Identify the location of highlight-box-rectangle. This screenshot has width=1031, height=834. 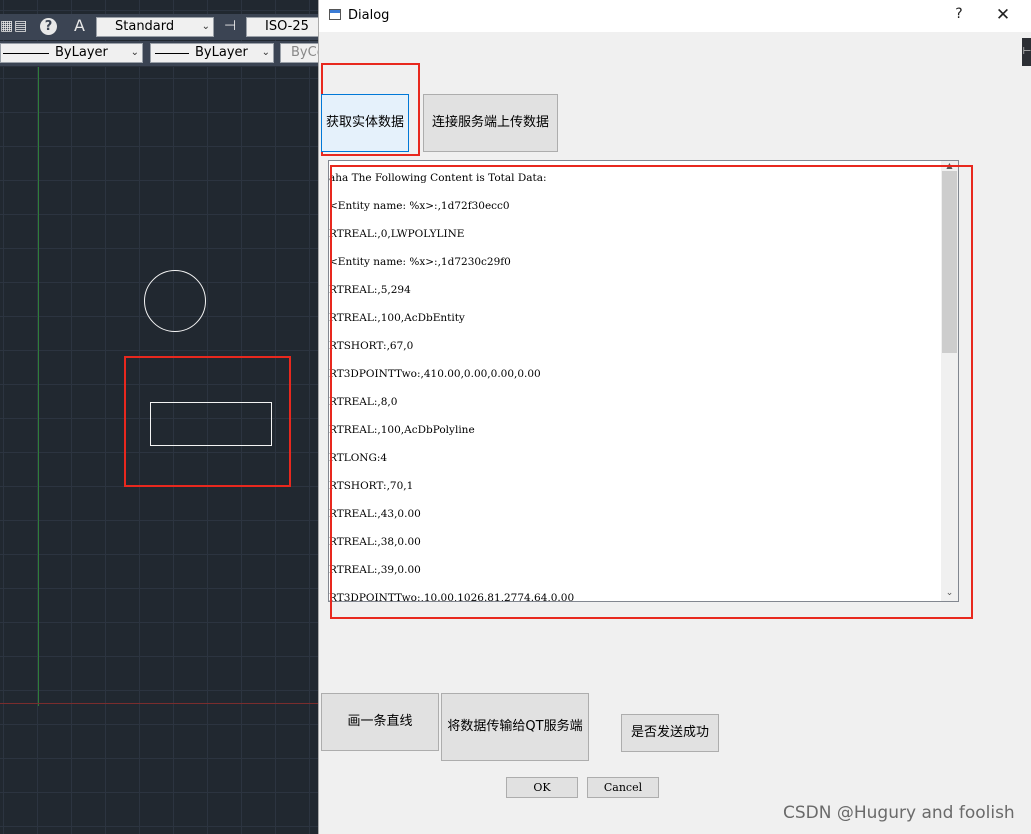
(207, 421).